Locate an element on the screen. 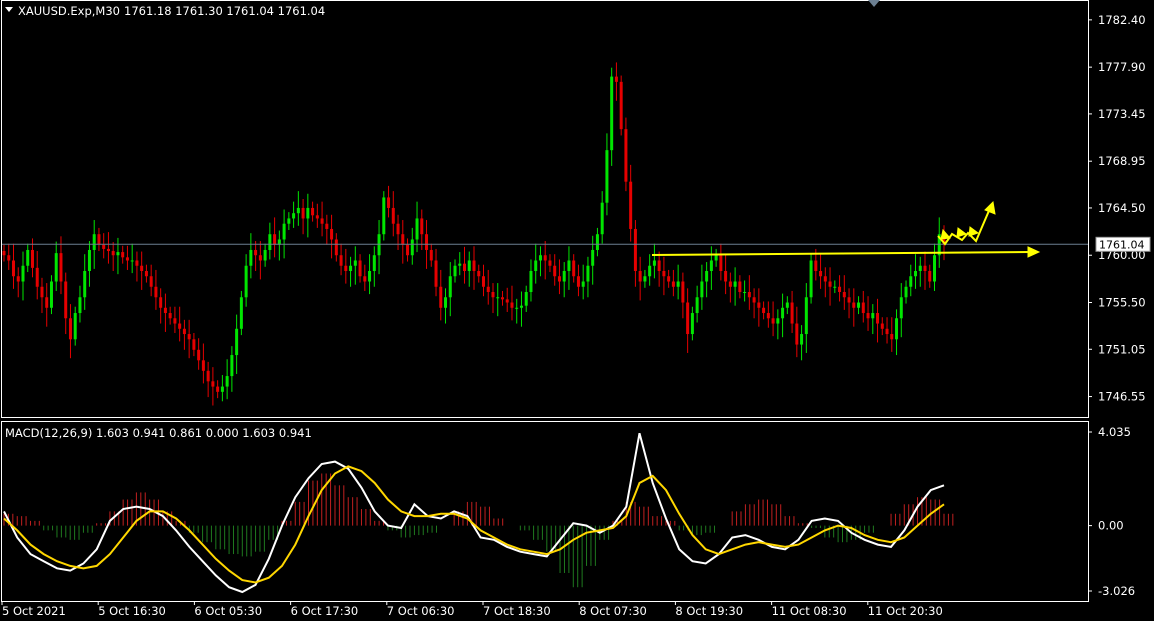 This screenshot has height=621, width=1154. time-tick-label: 7 Oct 06:30 is located at coordinates (421, 611).